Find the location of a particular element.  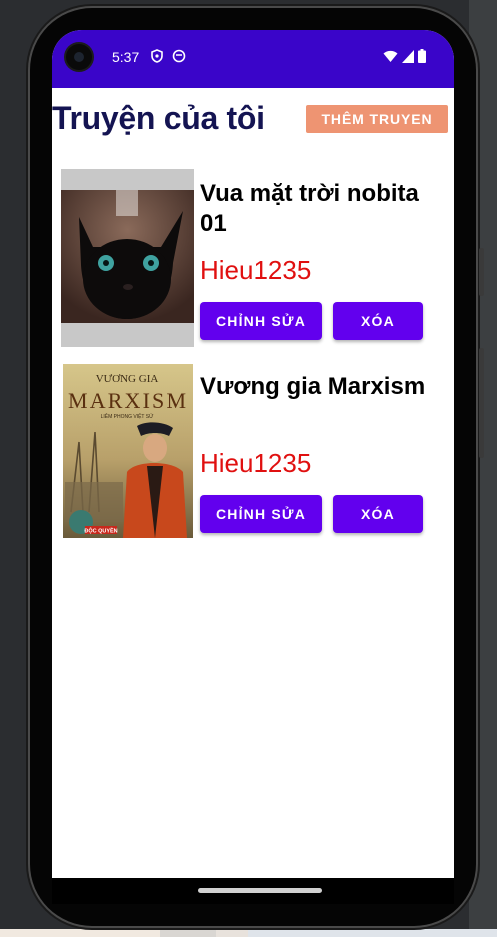

shield-icon is located at coordinates (157, 56).